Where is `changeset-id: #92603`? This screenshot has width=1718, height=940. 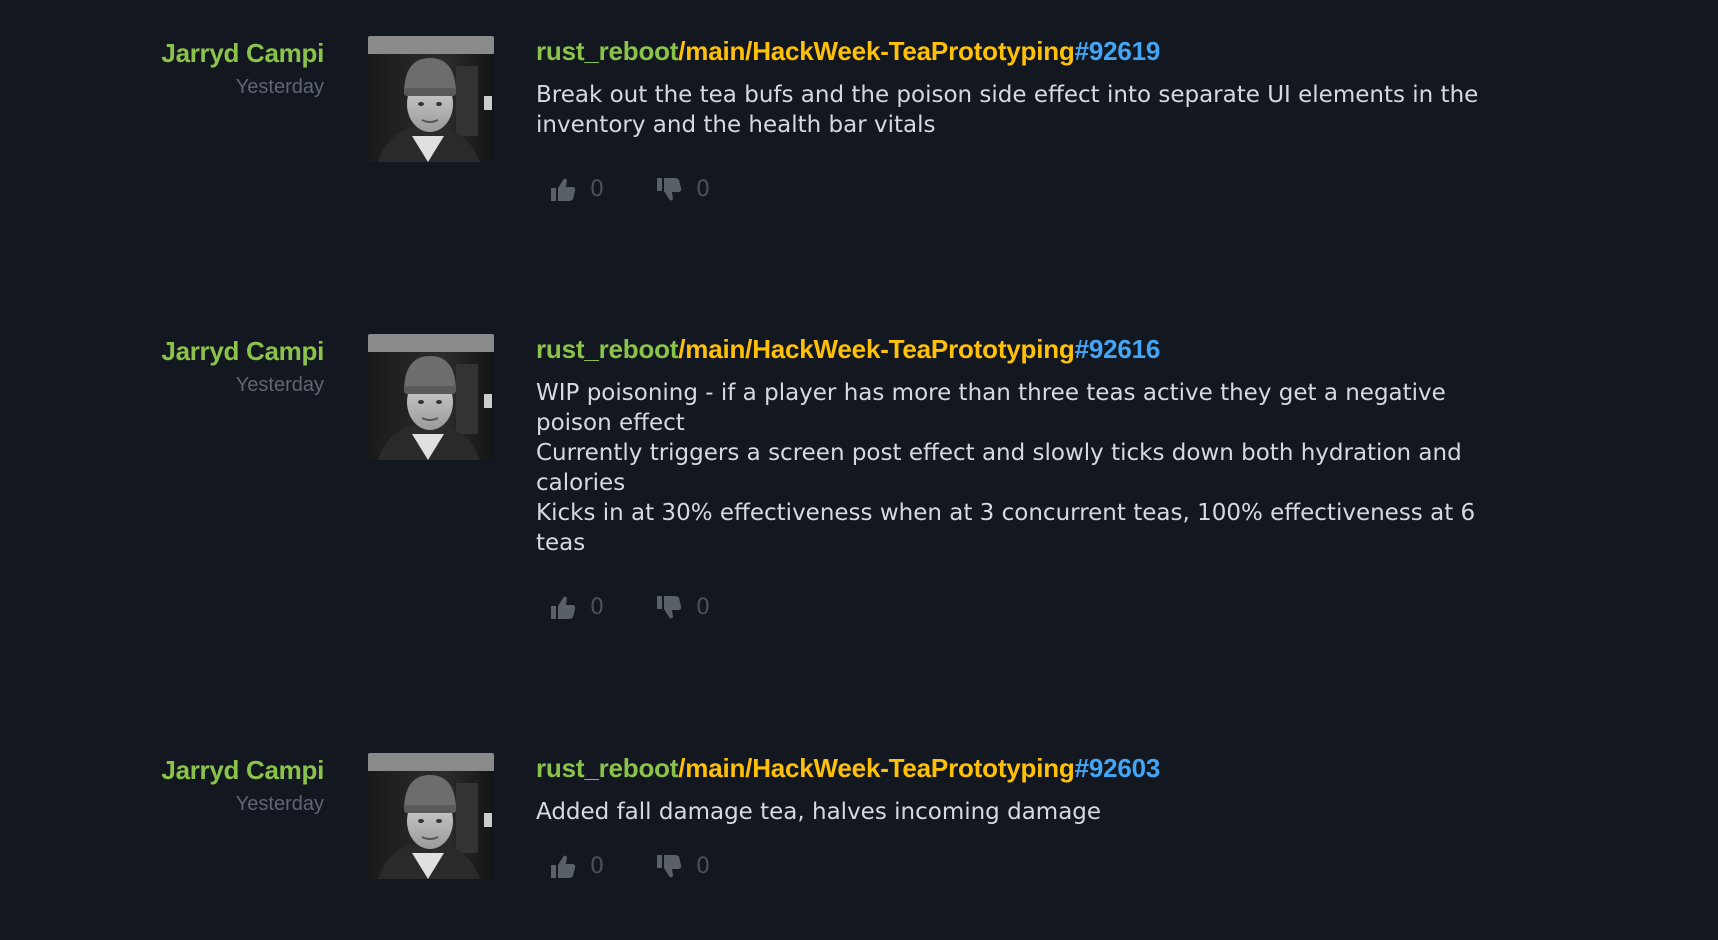 changeset-id: #92603 is located at coordinates (1118, 768).